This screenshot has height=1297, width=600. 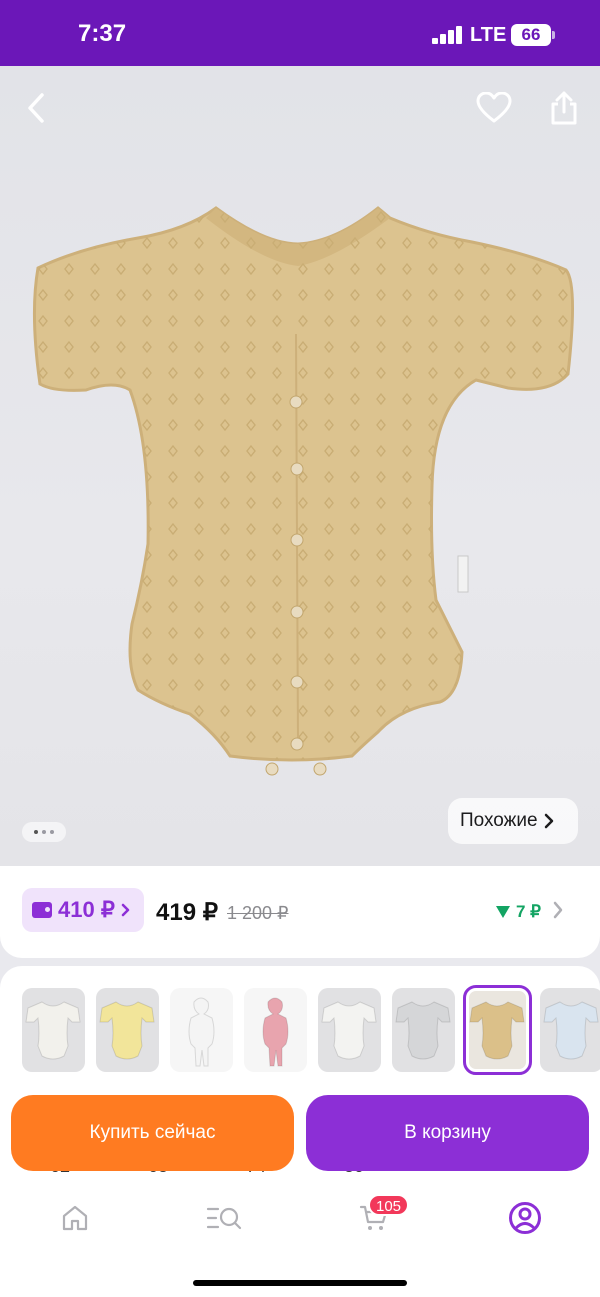 I want to click on variant-thumbnail-beige, so click(x=497, y=1030).